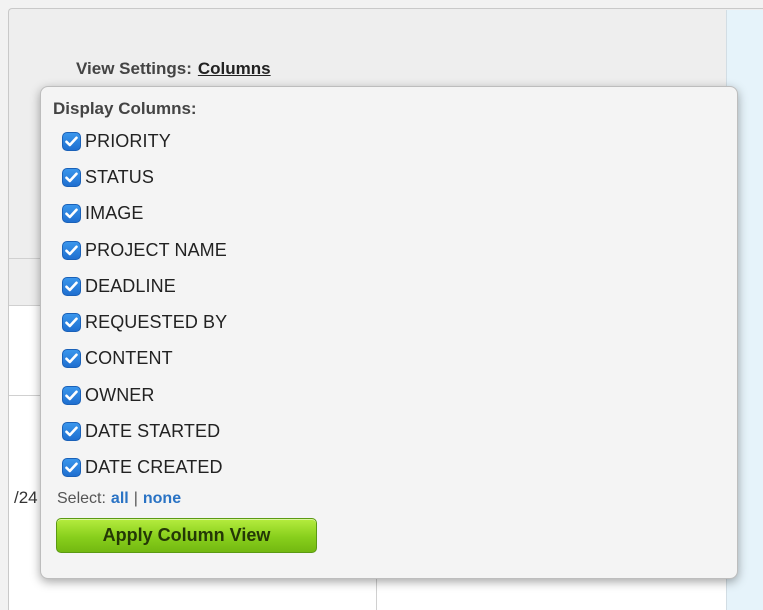 The width and height of the screenshot is (763, 610). Describe the element at coordinates (399, 468) in the screenshot. I see `column-option-date-created: DATE CREATED` at that location.